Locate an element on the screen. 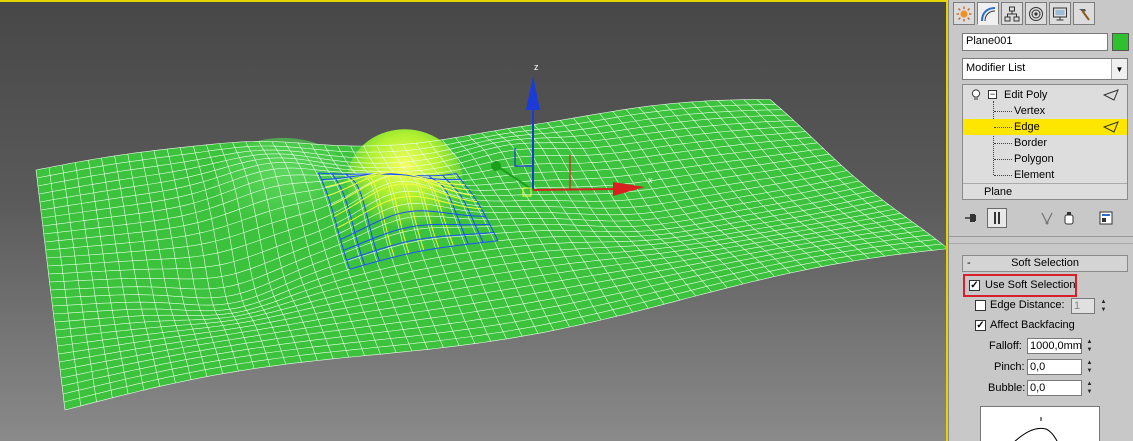 The image size is (1133, 441). affect-backfacing-checkbox: ✓ is located at coordinates (980, 325).